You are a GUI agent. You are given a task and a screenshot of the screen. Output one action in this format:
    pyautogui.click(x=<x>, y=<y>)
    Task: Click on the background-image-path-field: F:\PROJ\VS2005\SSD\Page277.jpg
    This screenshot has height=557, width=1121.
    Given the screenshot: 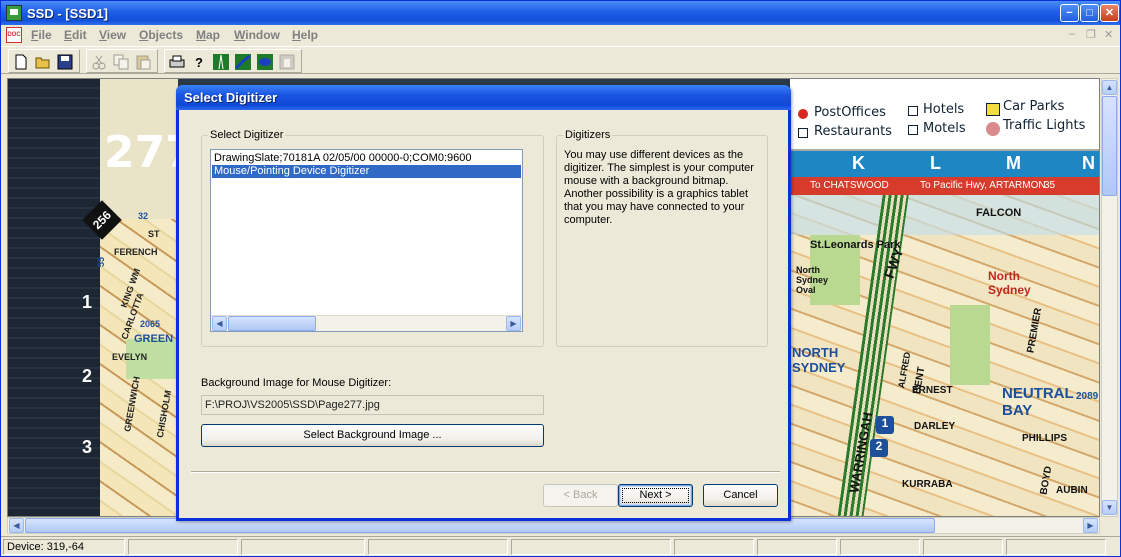 What is the action you would take?
    pyautogui.click(x=372, y=405)
    